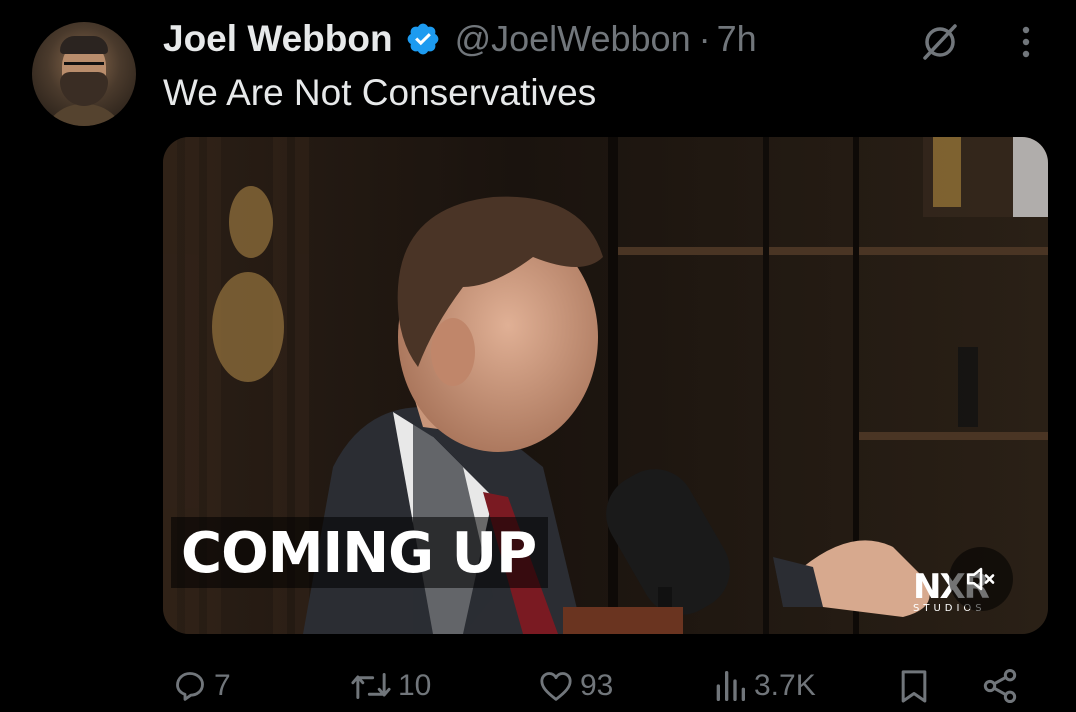 This screenshot has height=712, width=1076. I want to click on like-count: 93, so click(597, 685).